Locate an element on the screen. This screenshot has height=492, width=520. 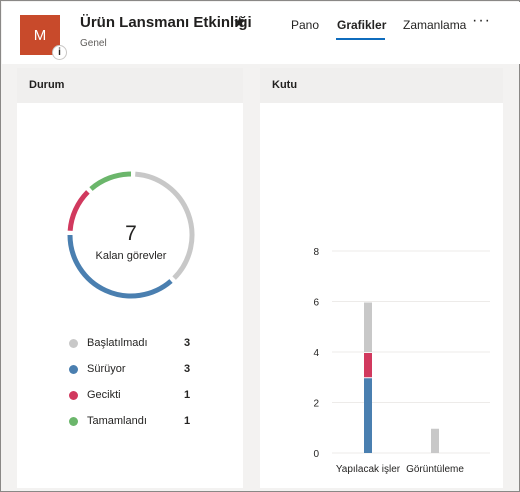
bucket-card-title: Kutu is located at coordinates (381, 85).